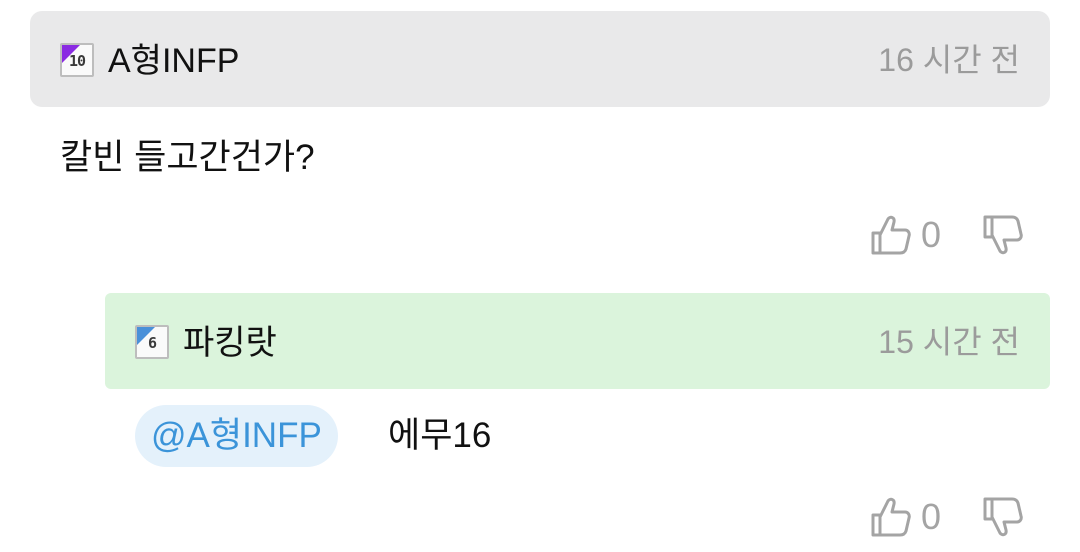 Image resolution: width=1080 pixels, height=552 pixels. I want to click on reply-like-count: 0, so click(930, 516).